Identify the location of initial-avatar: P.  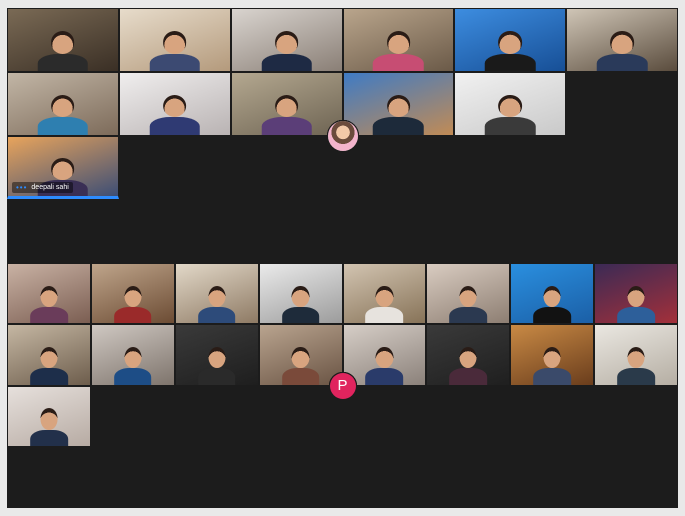
(342, 385).